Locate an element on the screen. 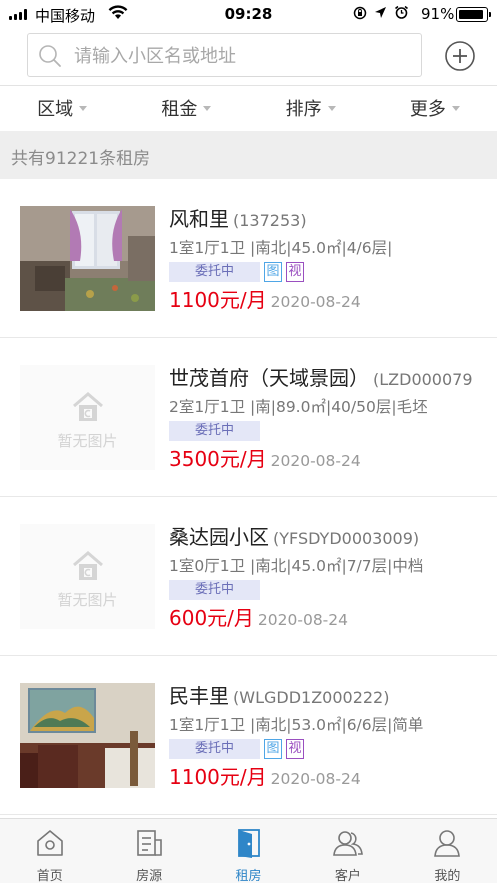  filter-label: 租金 is located at coordinates (179, 109).